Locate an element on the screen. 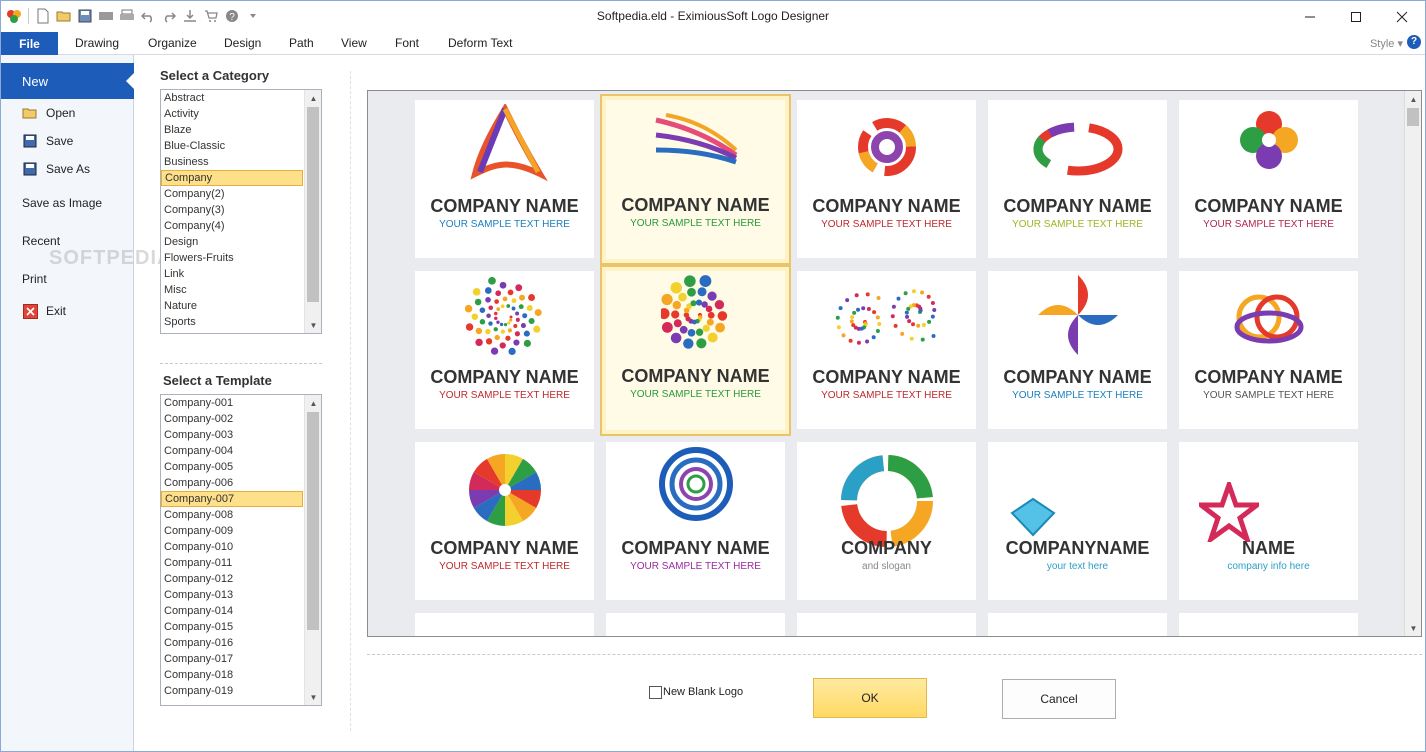  category-item: Company(4) is located at coordinates (241, 226).